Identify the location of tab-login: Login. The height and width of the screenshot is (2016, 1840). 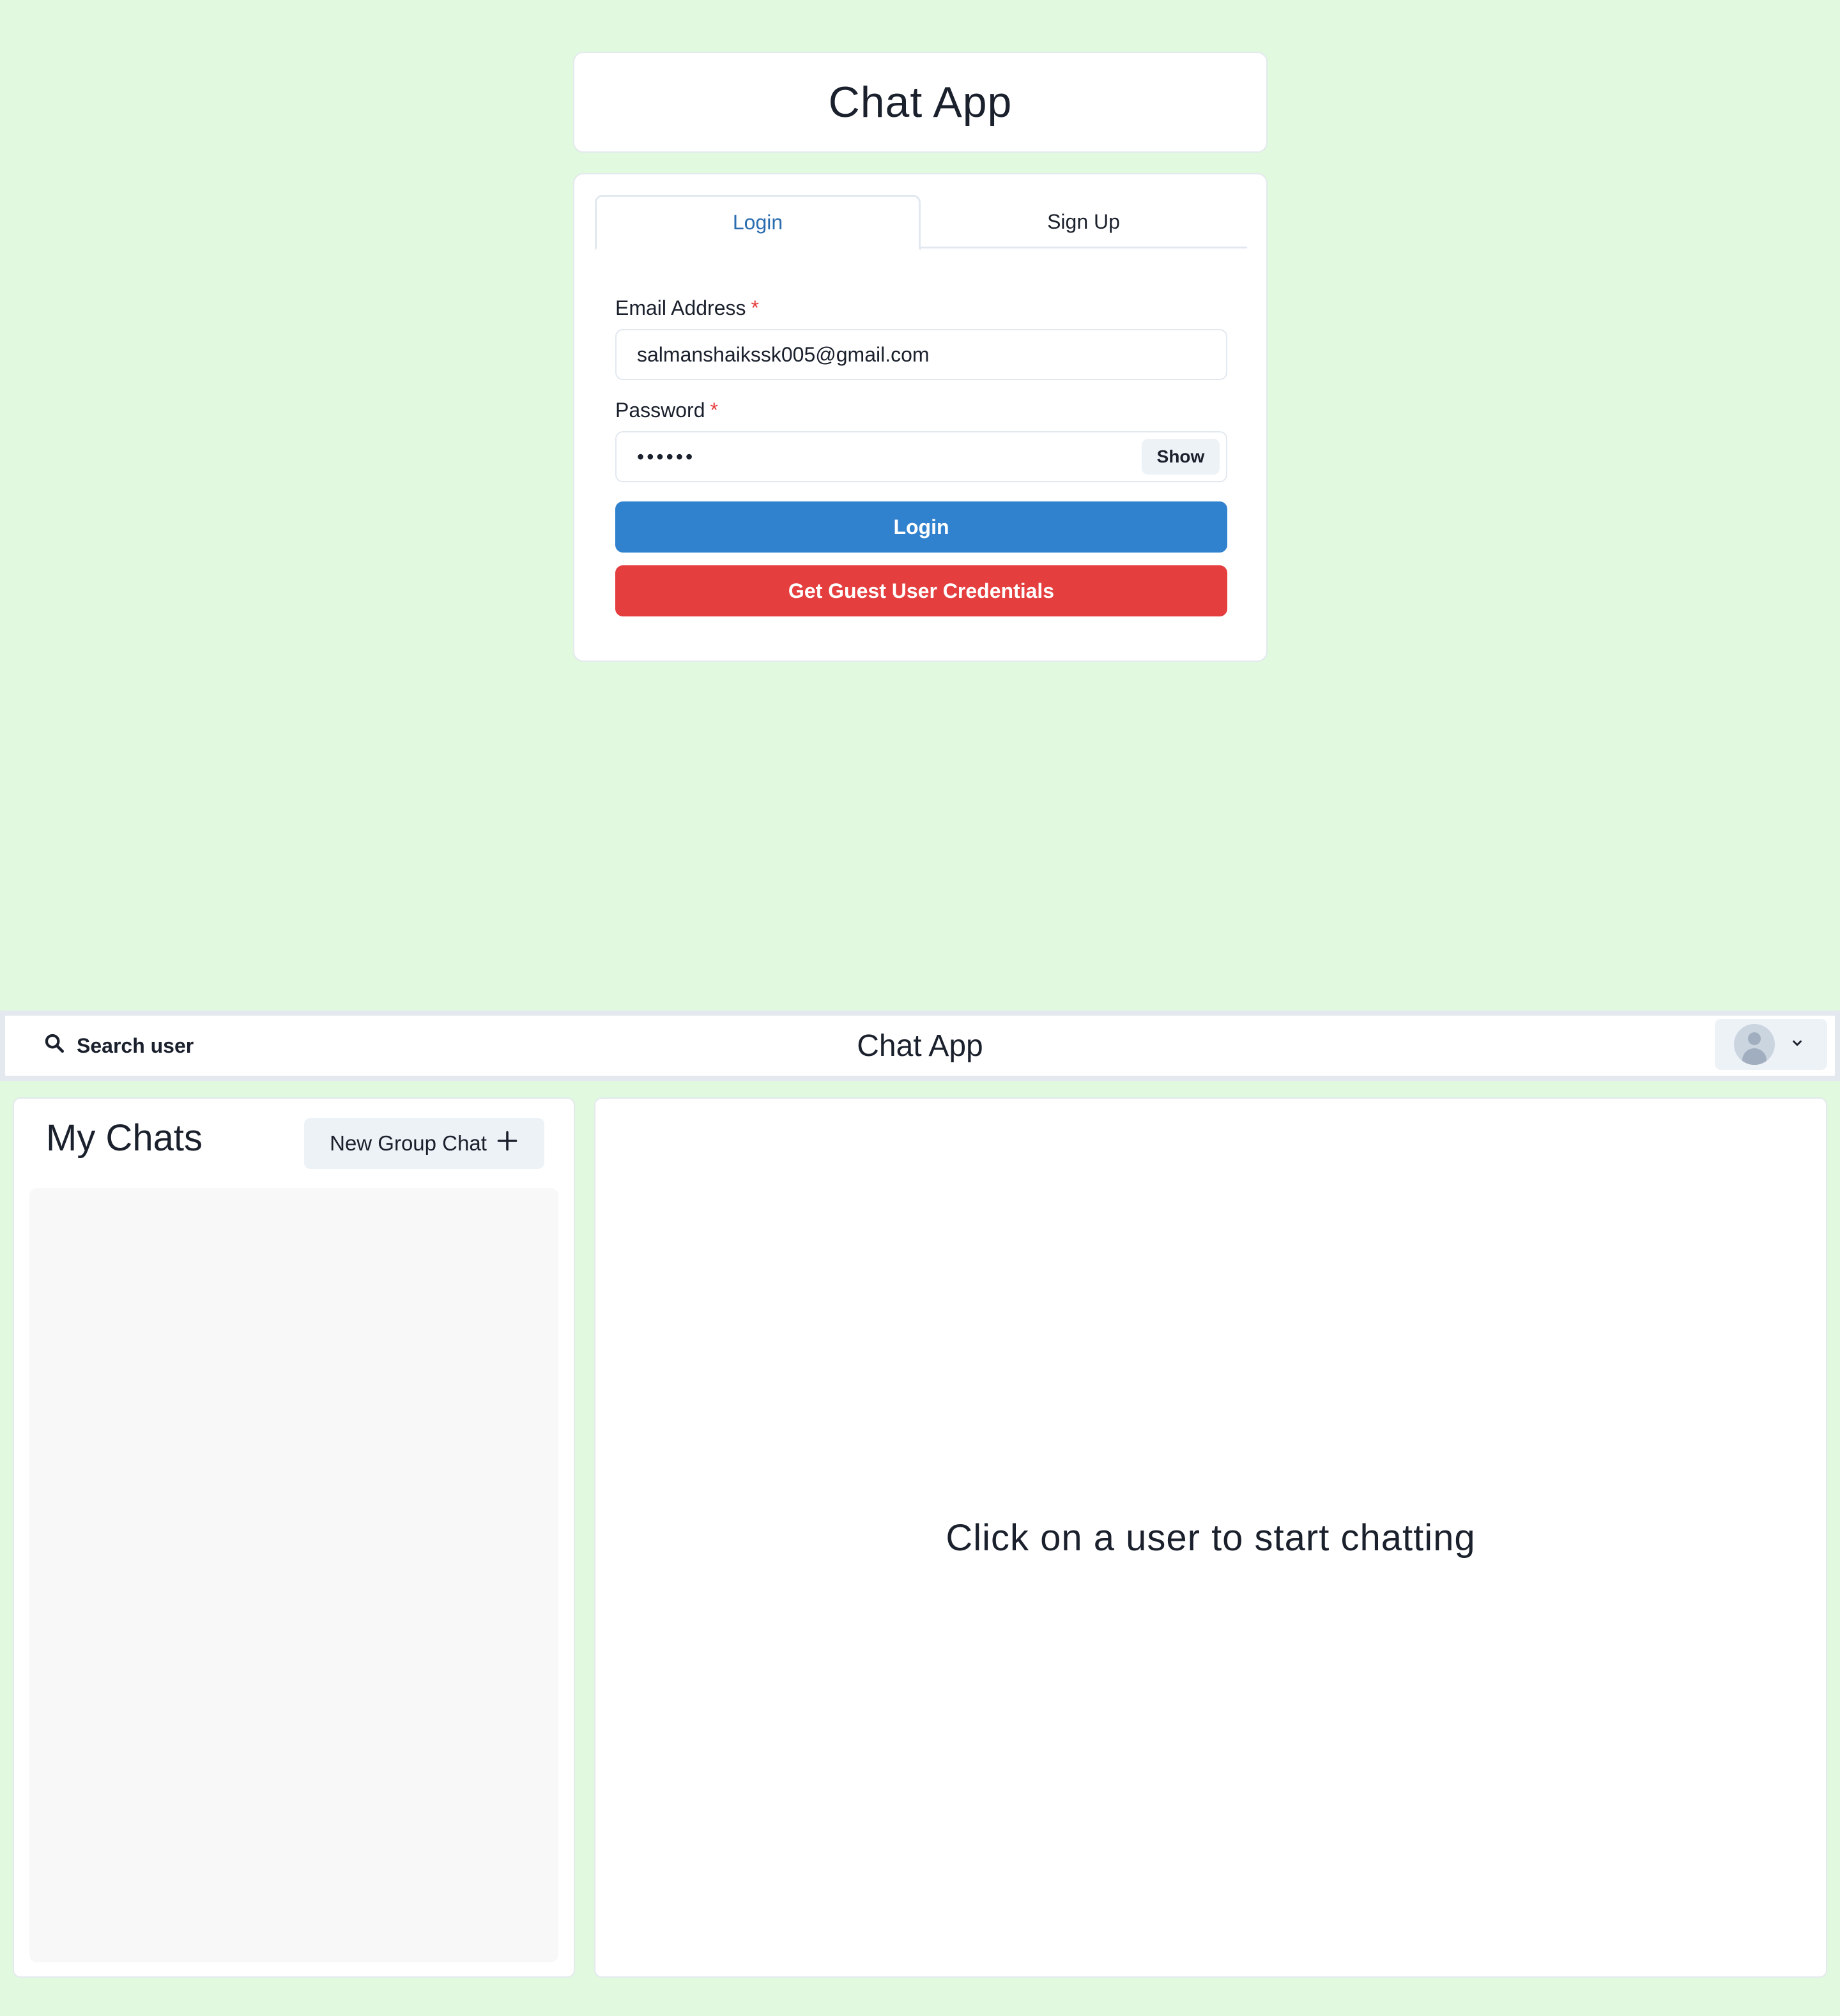
(758, 222).